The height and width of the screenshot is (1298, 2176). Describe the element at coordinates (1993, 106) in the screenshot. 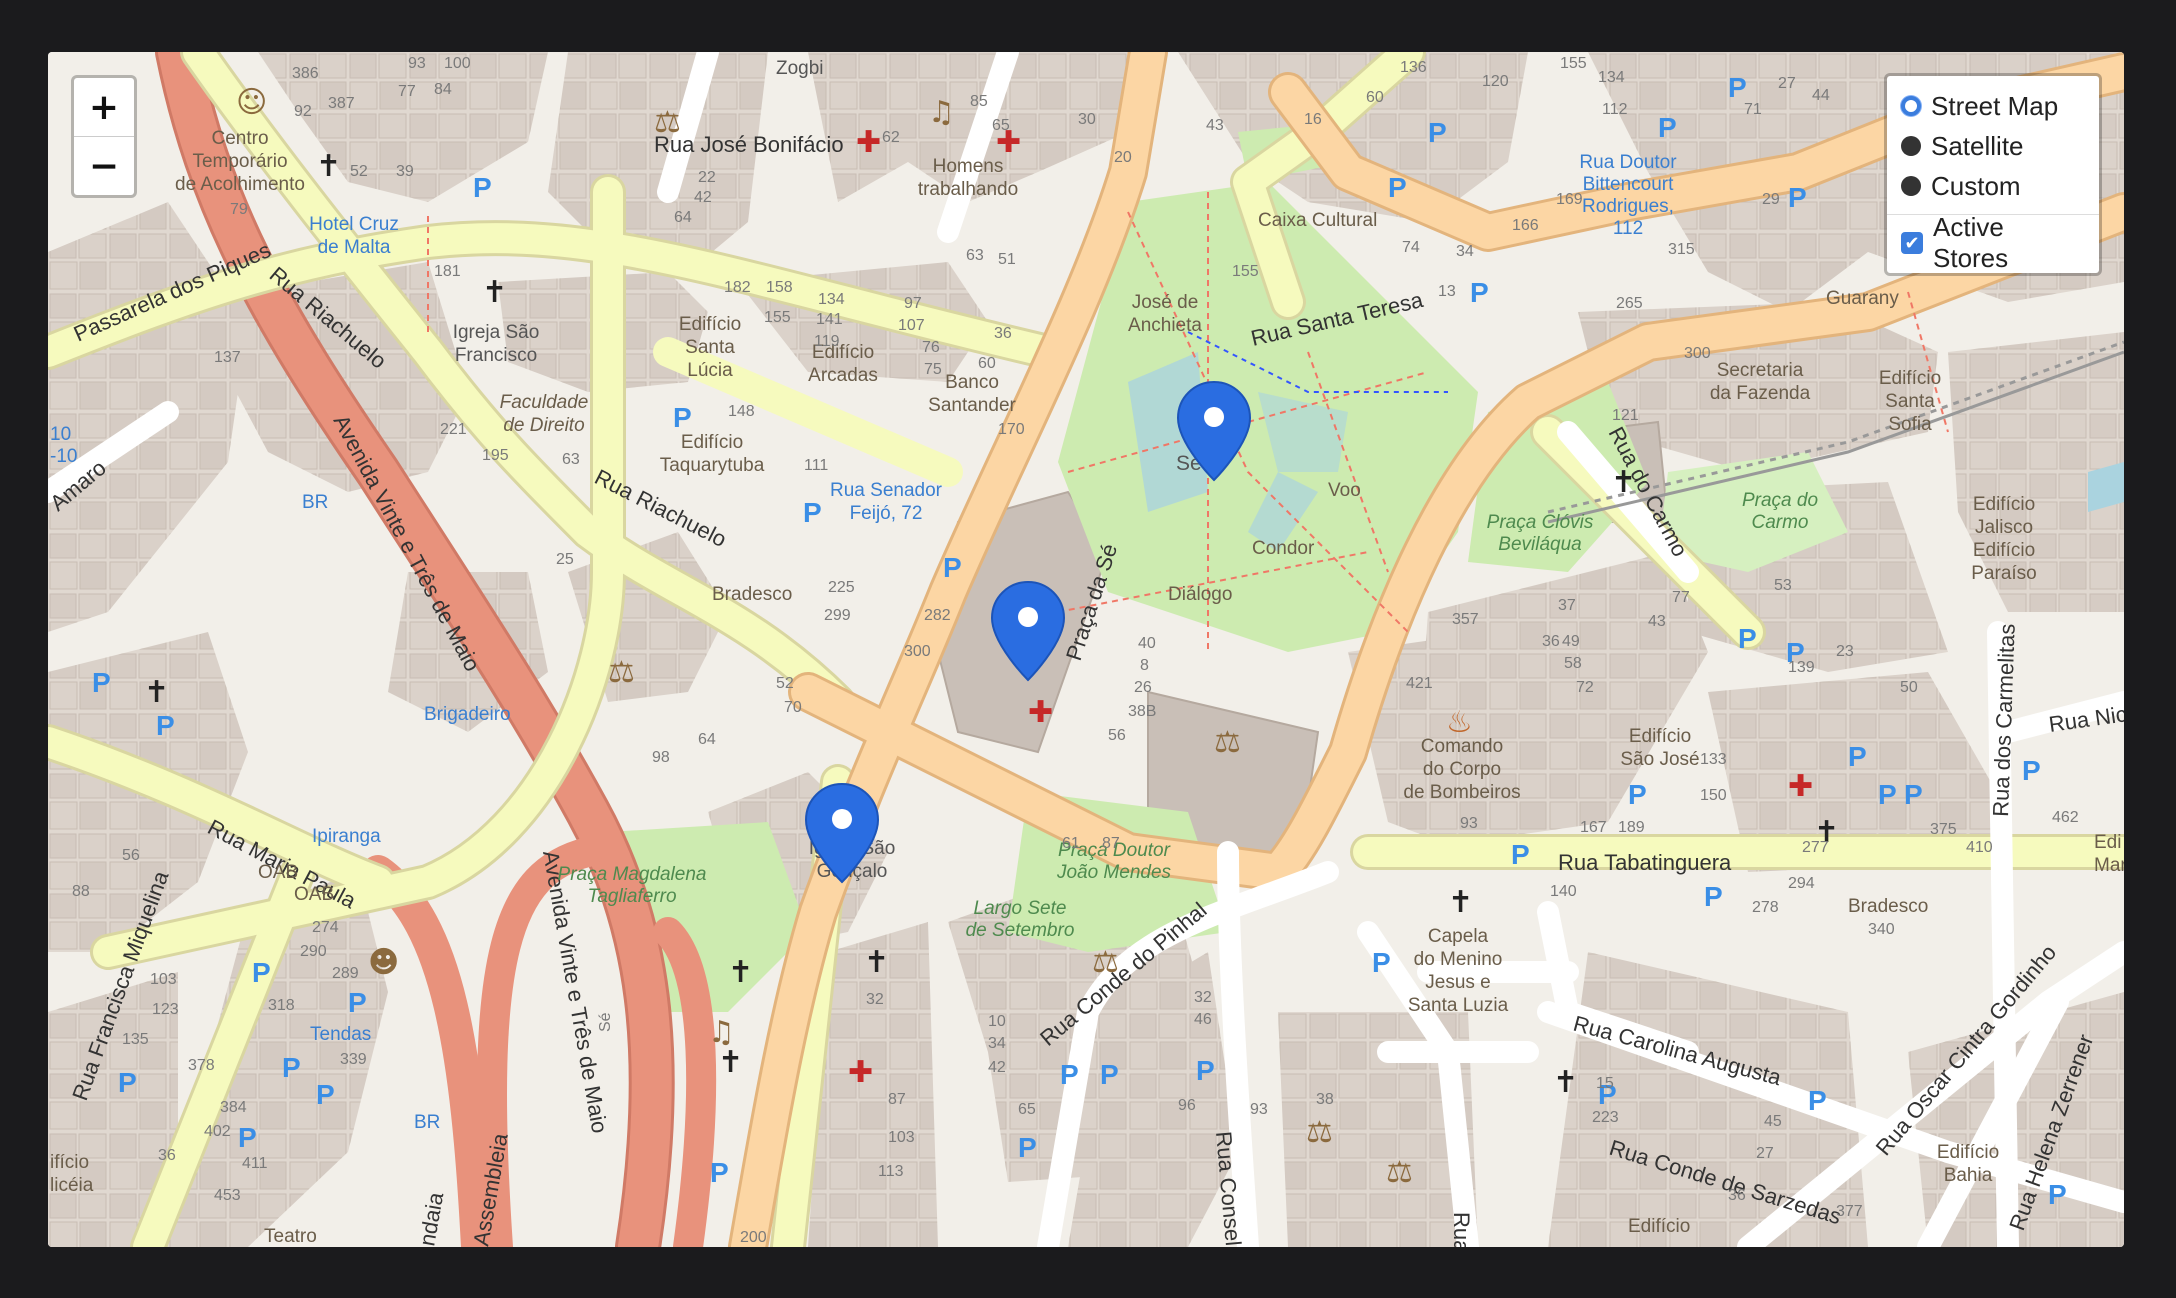

I see `layer-option-street-map: Street Map` at that location.